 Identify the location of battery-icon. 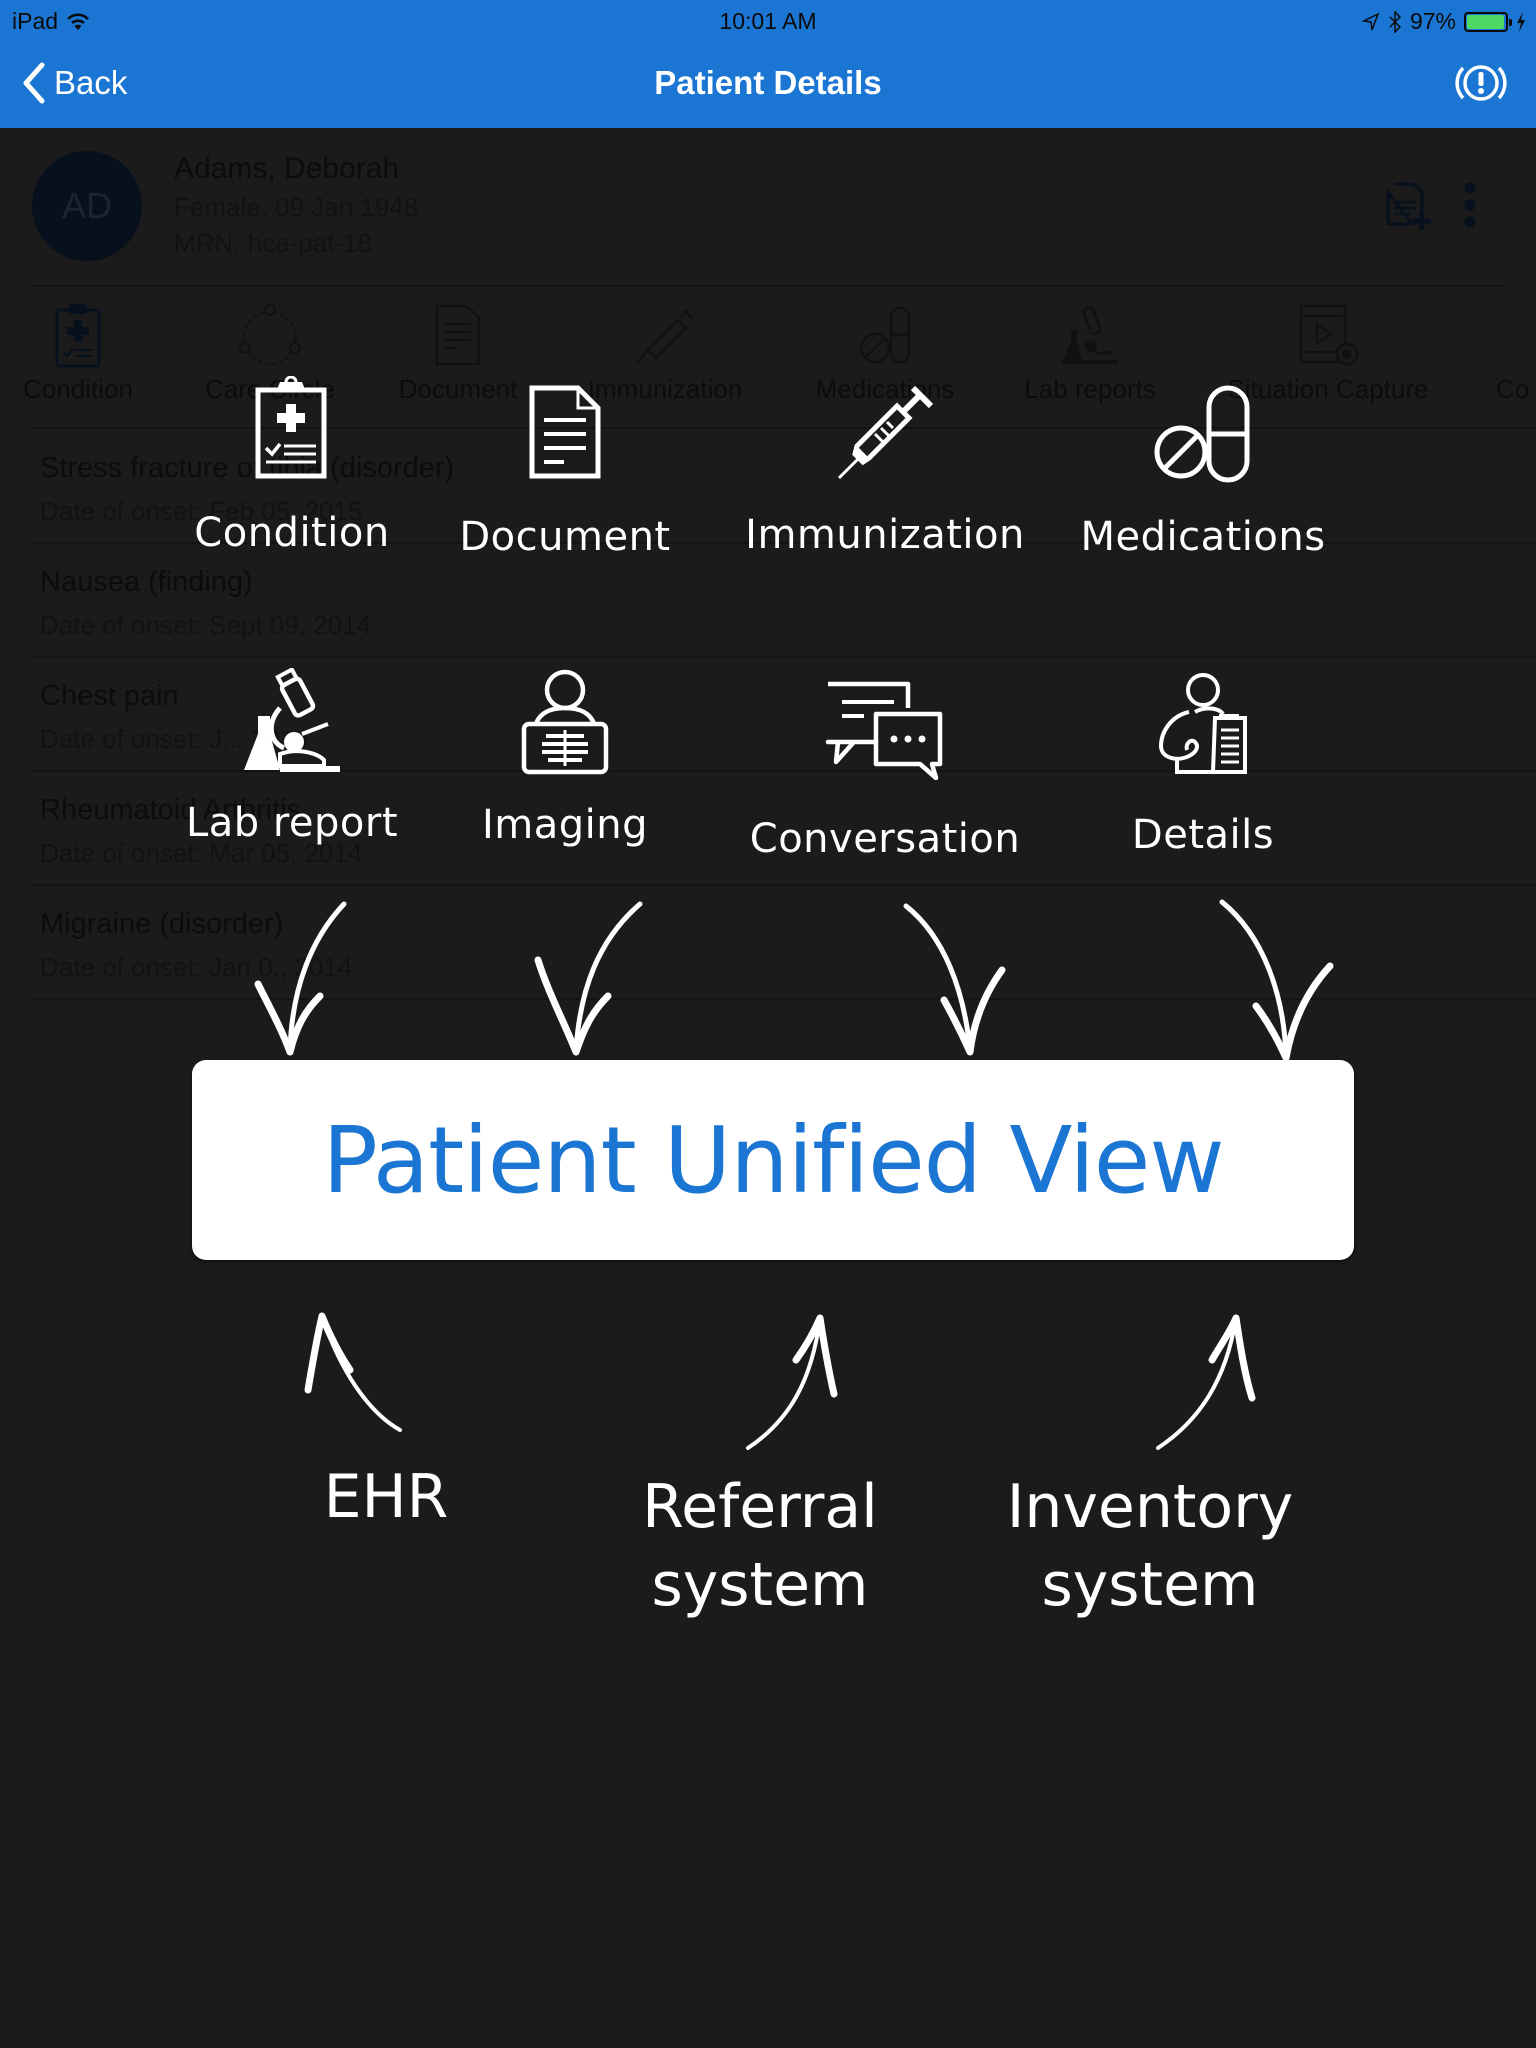
(1488, 21).